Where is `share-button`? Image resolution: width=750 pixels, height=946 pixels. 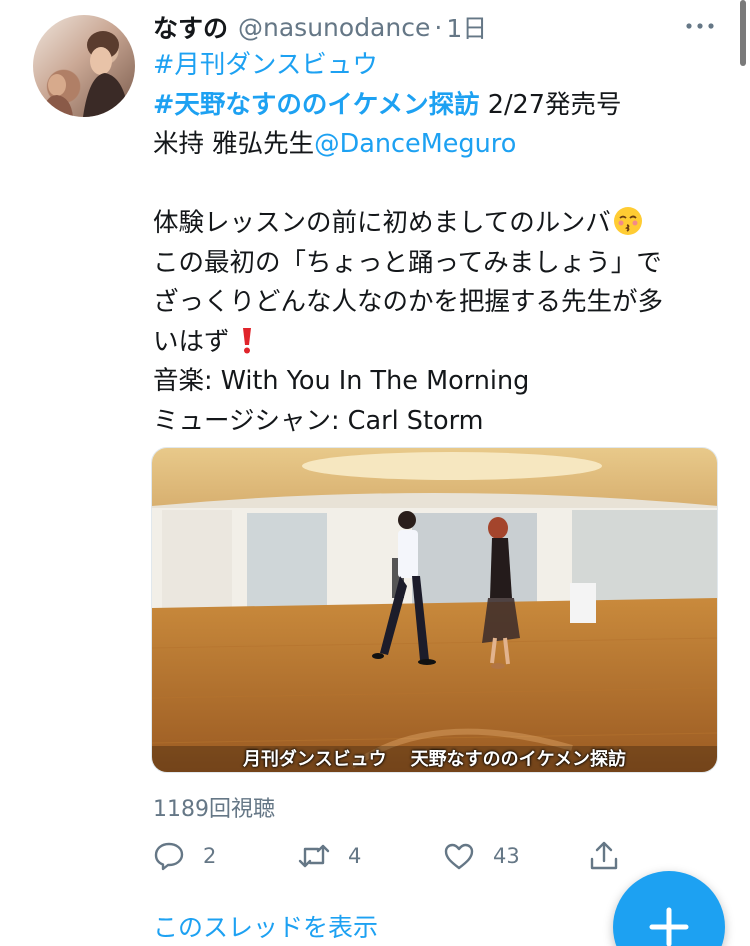
share-button is located at coordinates (613, 856).